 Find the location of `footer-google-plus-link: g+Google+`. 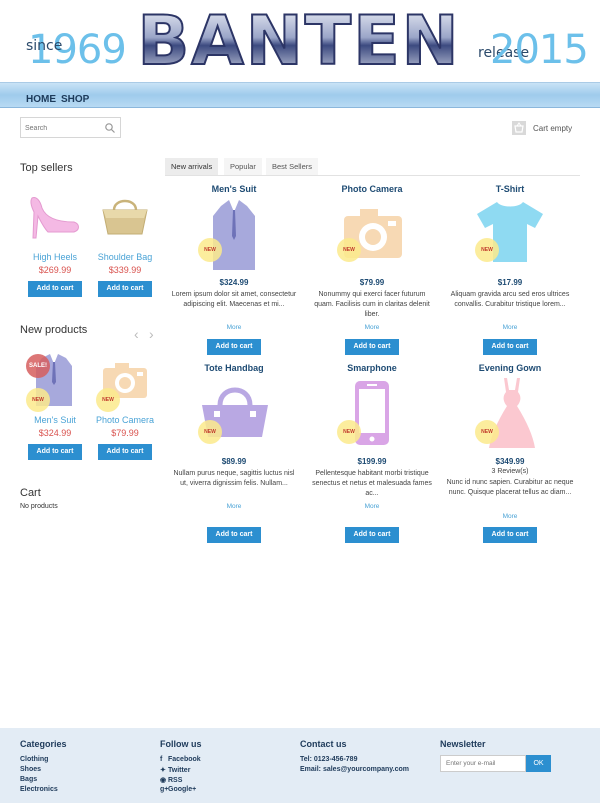

footer-google-plus-link: g+Google+ is located at coordinates (178, 789).